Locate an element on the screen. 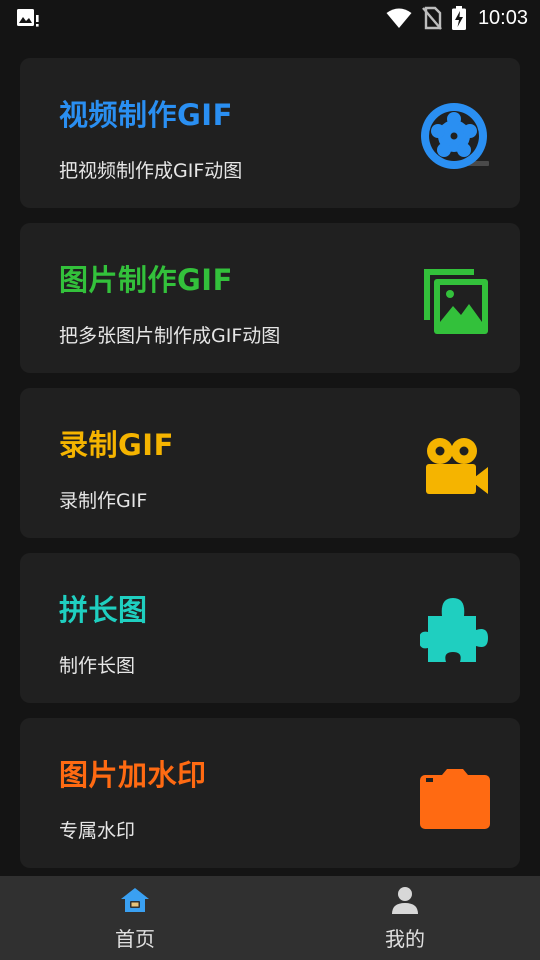 The width and height of the screenshot is (540, 960). card-subtitle: 把视频制作成GIF动图 is located at coordinates (151, 171).